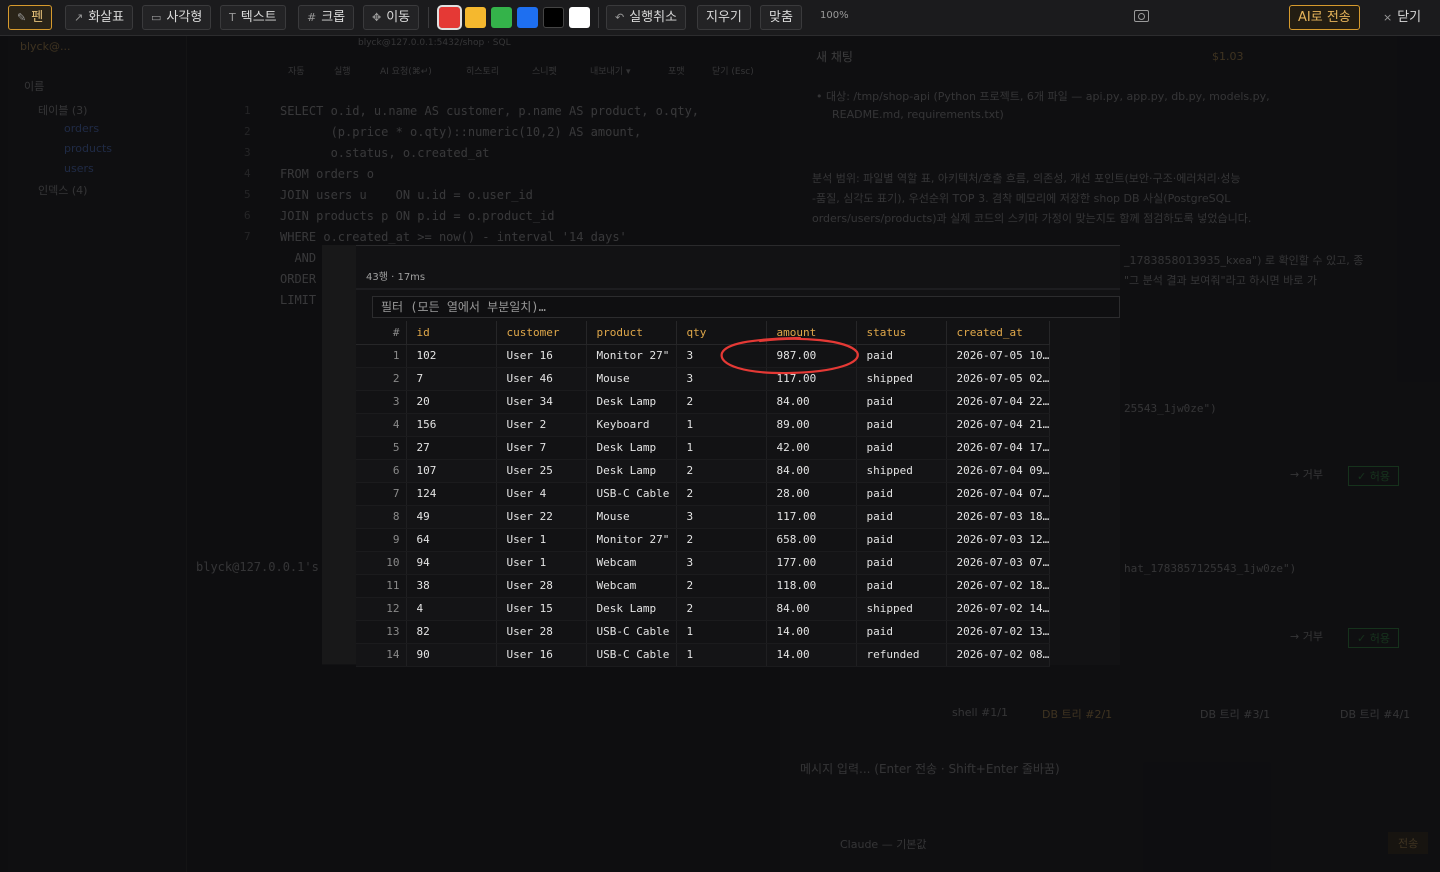  What do you see at coordinates (541, 448) in the screenshot?
I see `cell-customer: User 7` at bounding box center [541, 448].